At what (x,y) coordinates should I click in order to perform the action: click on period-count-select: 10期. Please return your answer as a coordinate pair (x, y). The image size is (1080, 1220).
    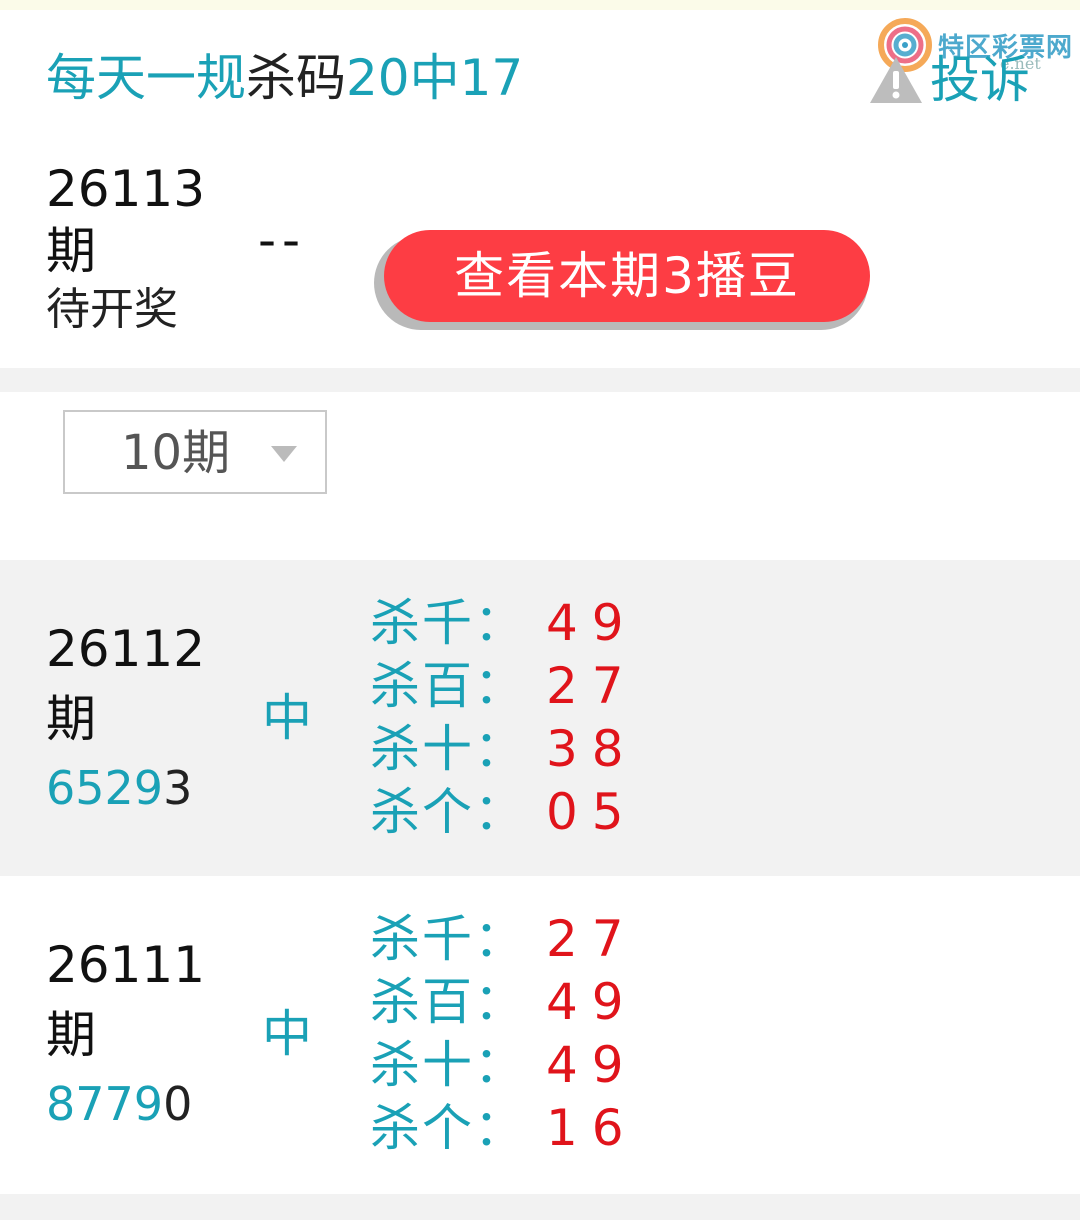
    Looking at the image, I should click on (195, 452).